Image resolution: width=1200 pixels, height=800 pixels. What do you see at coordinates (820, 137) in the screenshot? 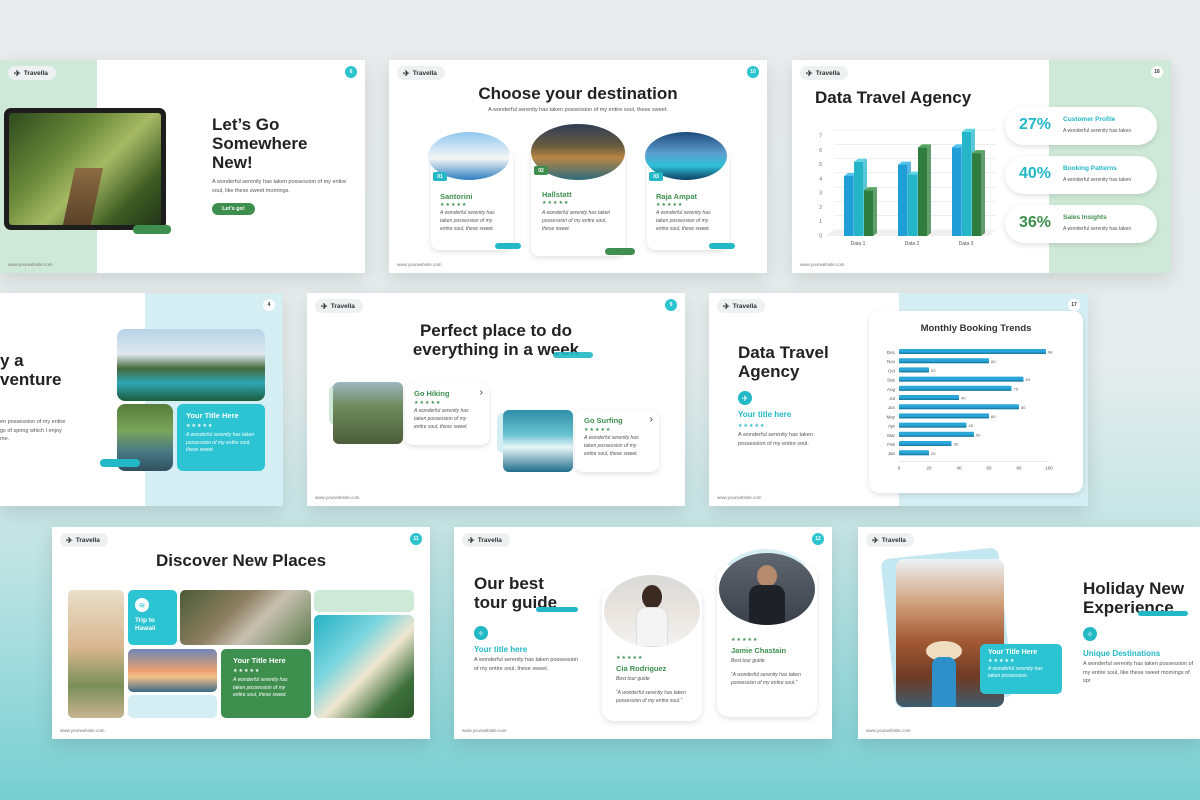
I see `y-tick-label: 7` at bounding box center [820, 137].